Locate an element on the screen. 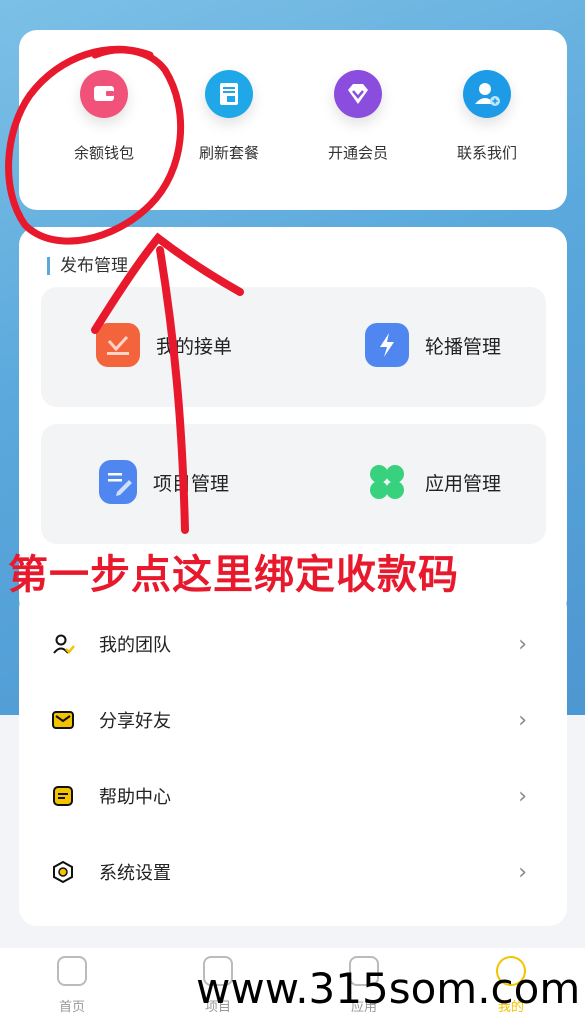 This screenshot has width=585, height=1024. app-management-label: 应用管理 is located at coordinates (463, 483).